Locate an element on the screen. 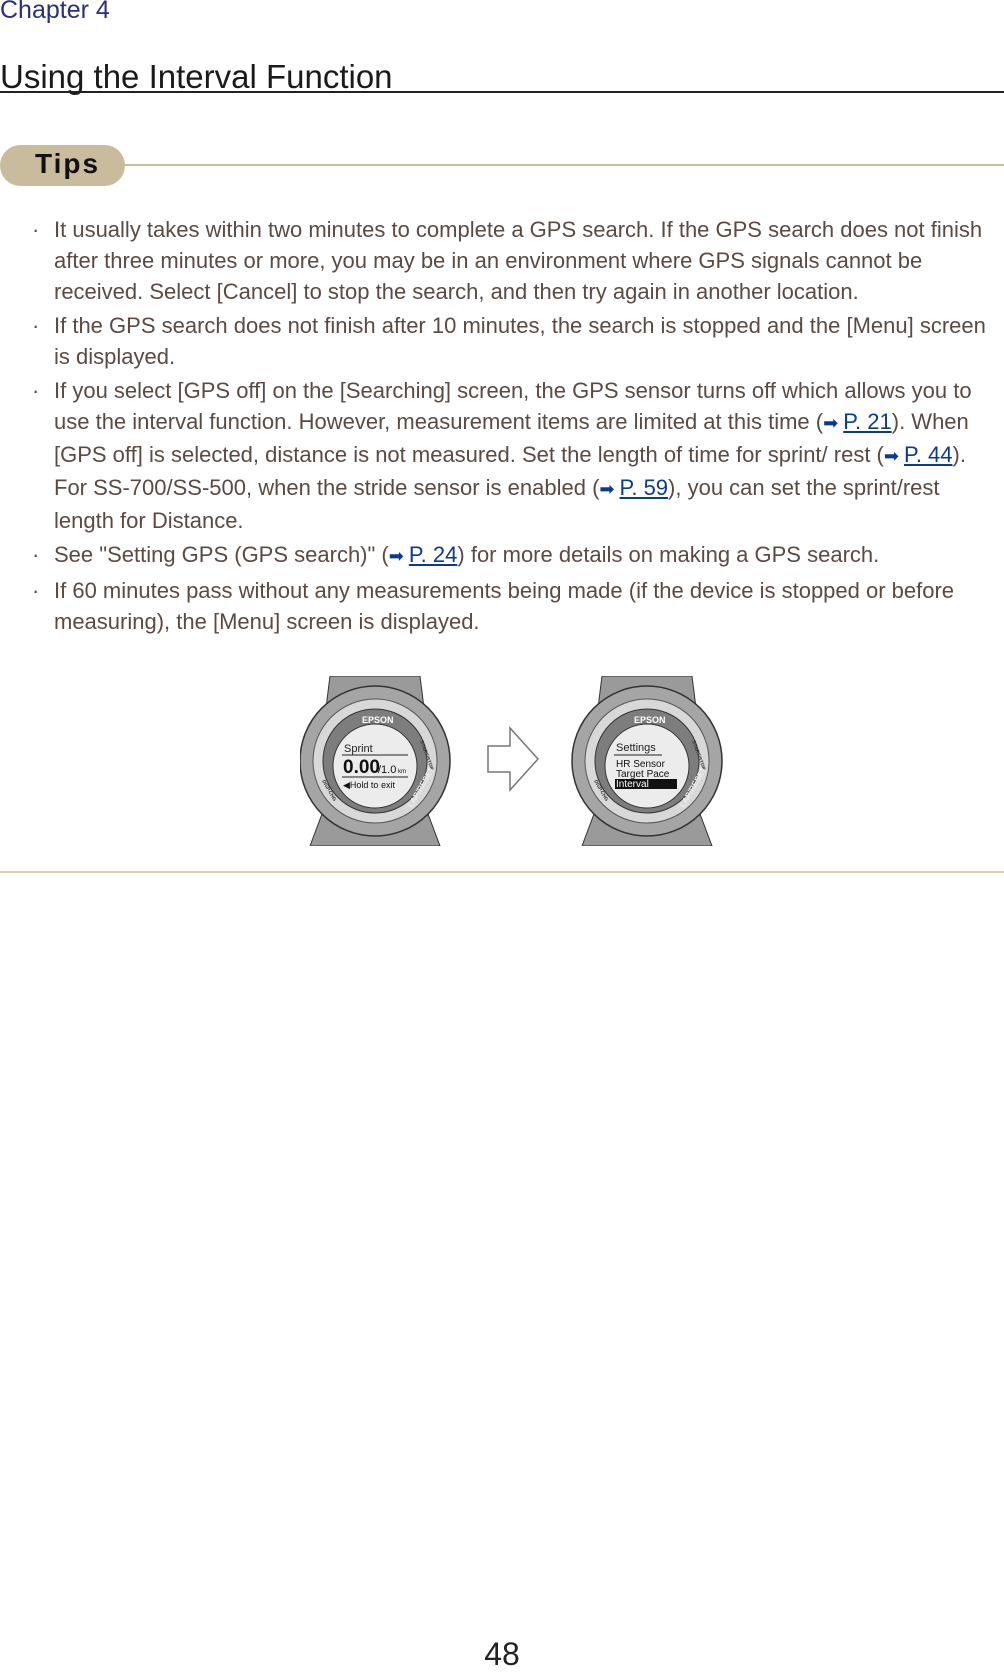  header-divider is located at coordinates (502, 92).